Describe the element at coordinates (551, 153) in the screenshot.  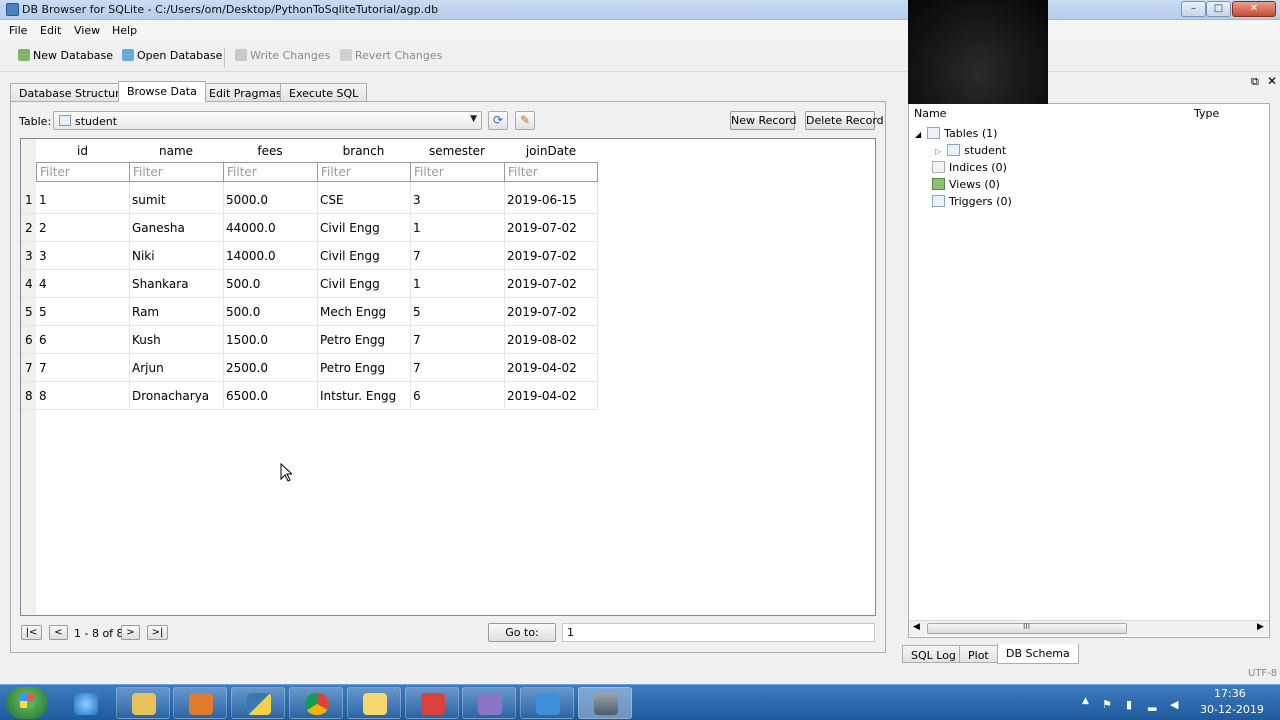
I see `column-header-joindate: joinDate` at that location.